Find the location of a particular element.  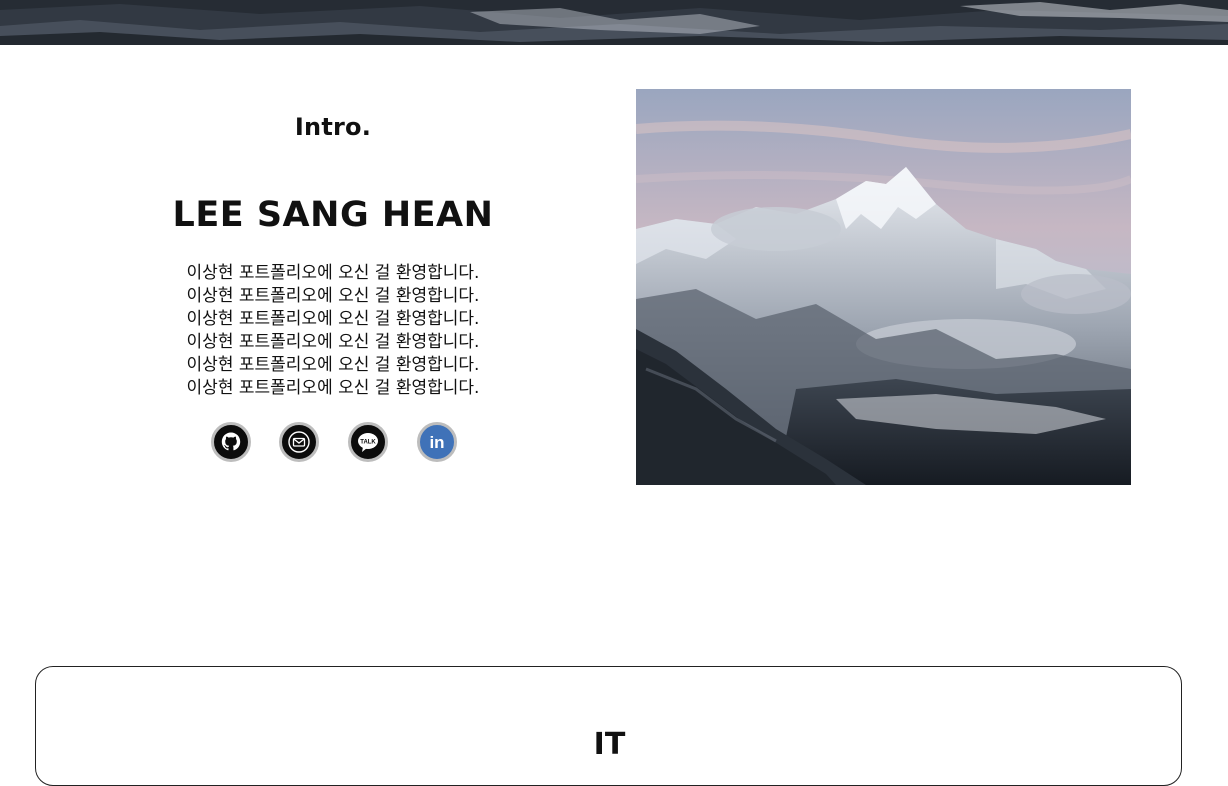

kakaotalk-icon: TALK is located at coordinates (368, 442).